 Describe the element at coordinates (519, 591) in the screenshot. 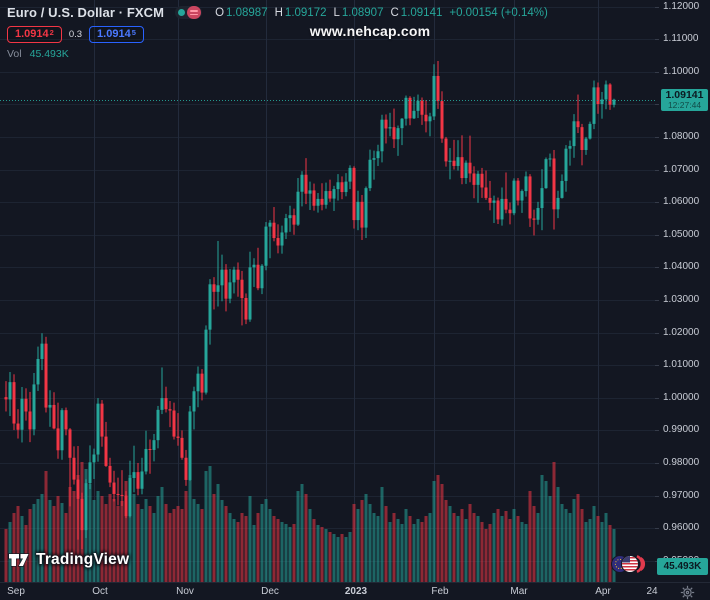

I see `time-tick-label: Mar` at that location.